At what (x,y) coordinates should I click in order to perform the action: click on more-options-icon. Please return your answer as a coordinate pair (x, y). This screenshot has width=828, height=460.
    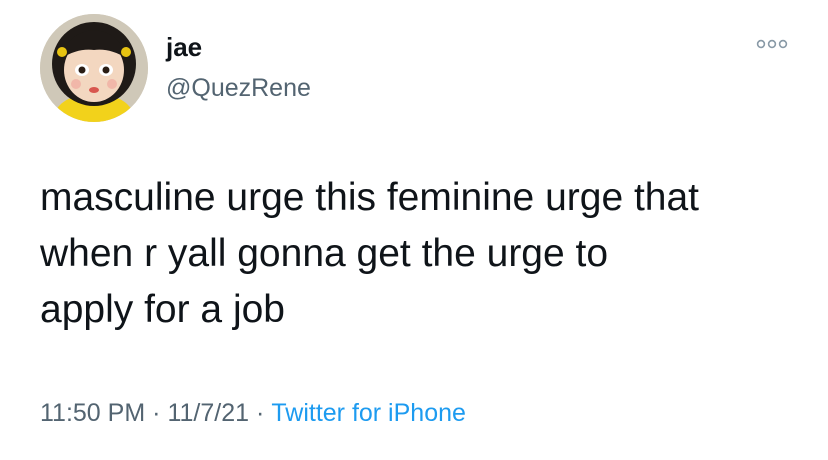
    Looking at the image, I should click on (772, 44).